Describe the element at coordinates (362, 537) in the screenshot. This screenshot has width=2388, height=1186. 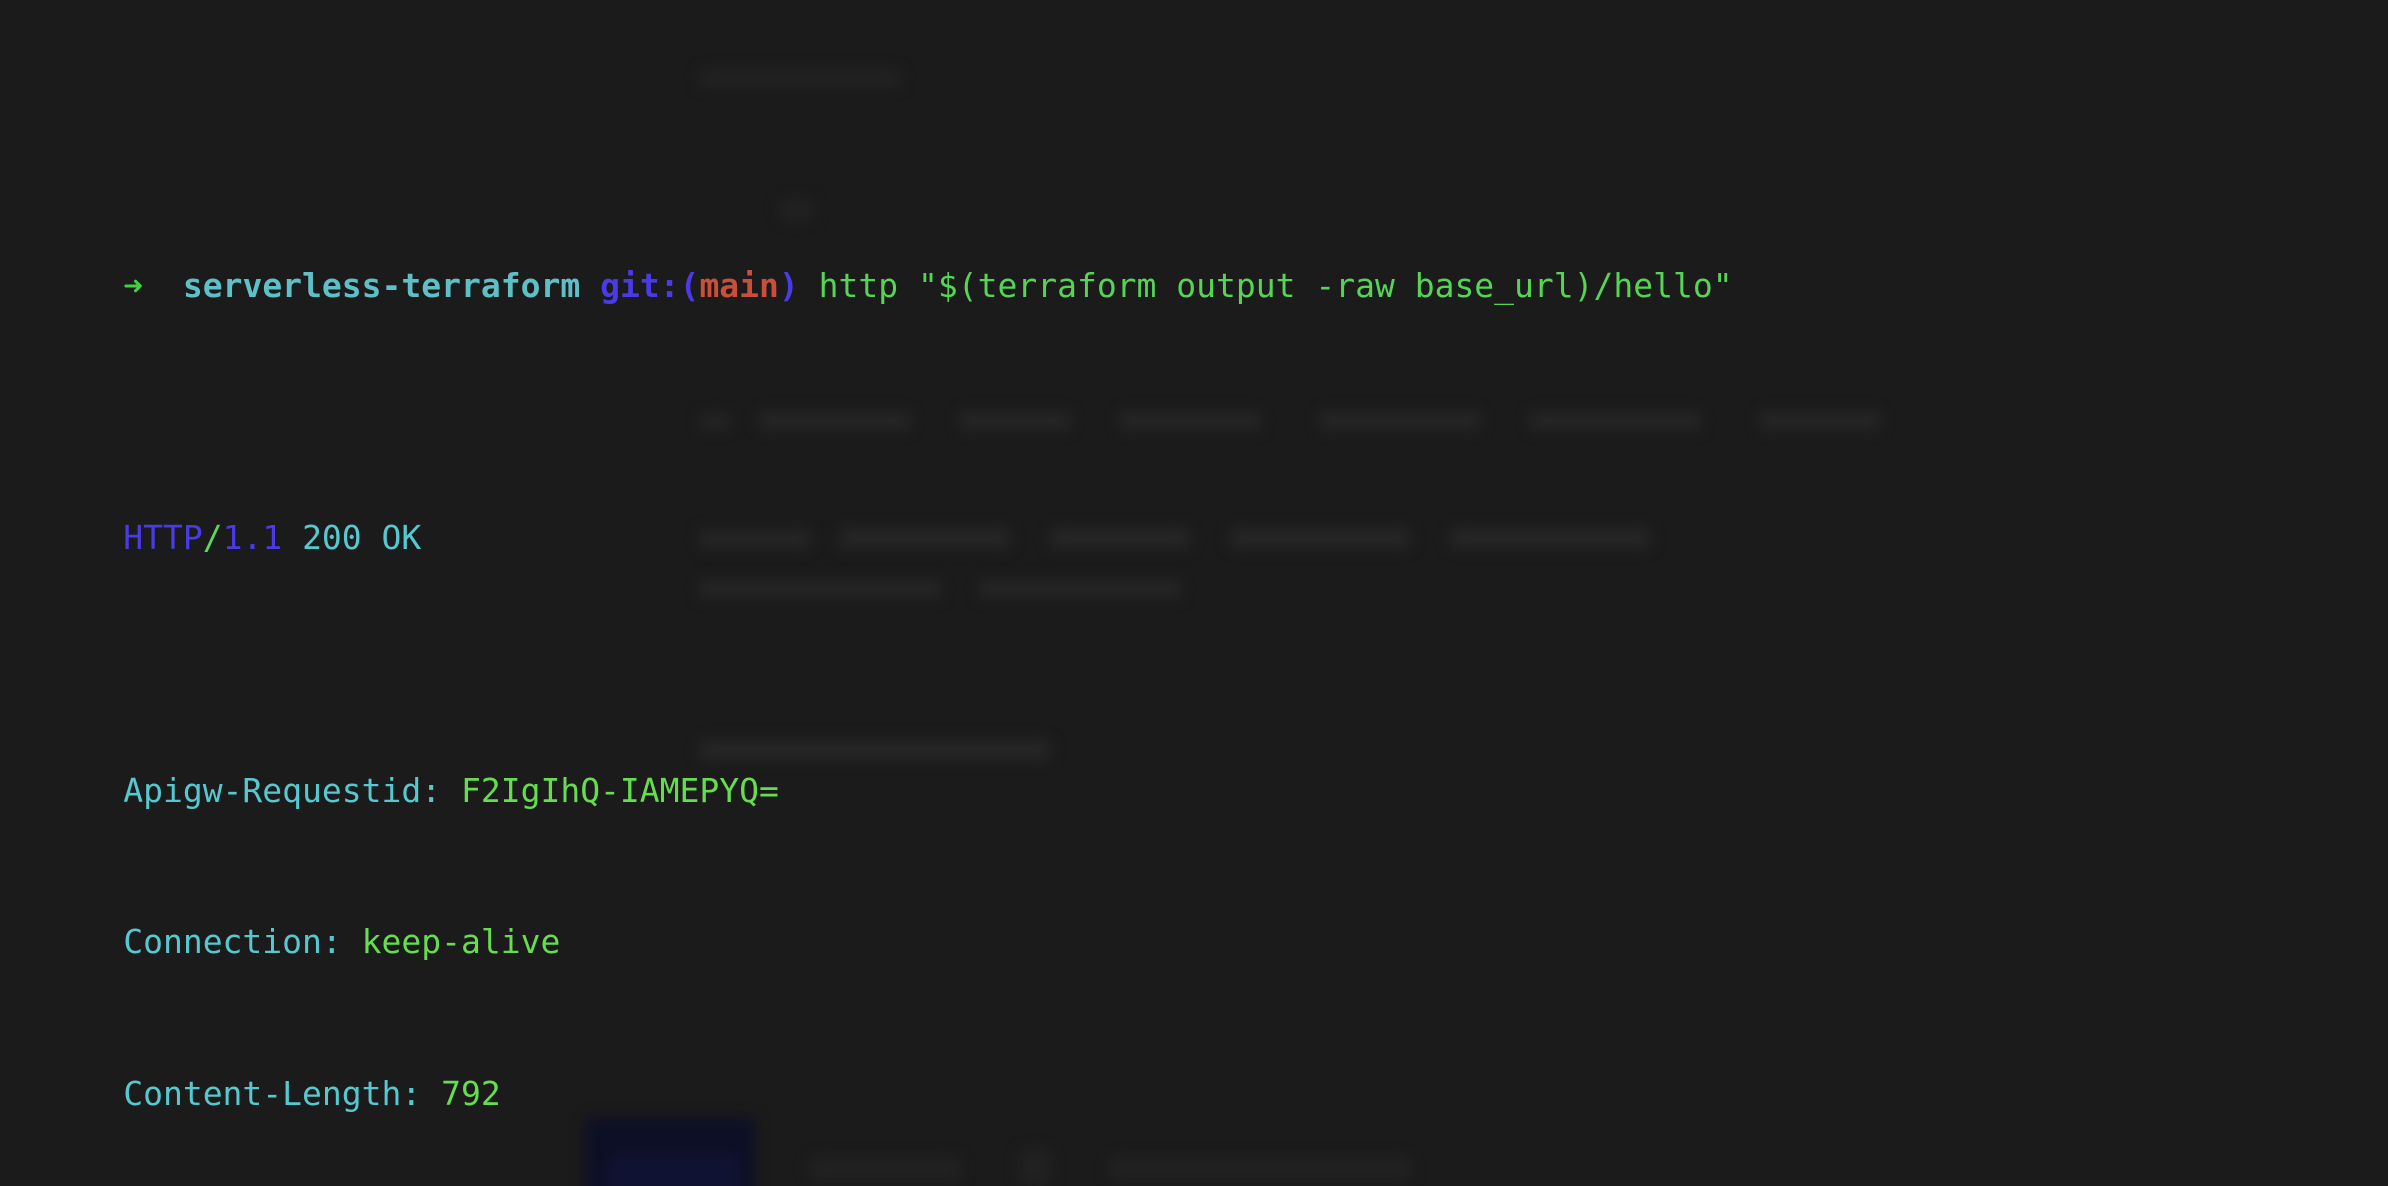
I see `http-status-code: 200 OK` at that location.